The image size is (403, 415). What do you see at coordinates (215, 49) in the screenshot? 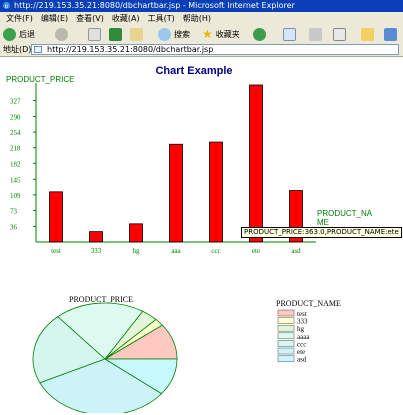
I see `address-input: http://219.153.35.21:8080/dbchartbar.jsp` at bounding box center [215, 49].